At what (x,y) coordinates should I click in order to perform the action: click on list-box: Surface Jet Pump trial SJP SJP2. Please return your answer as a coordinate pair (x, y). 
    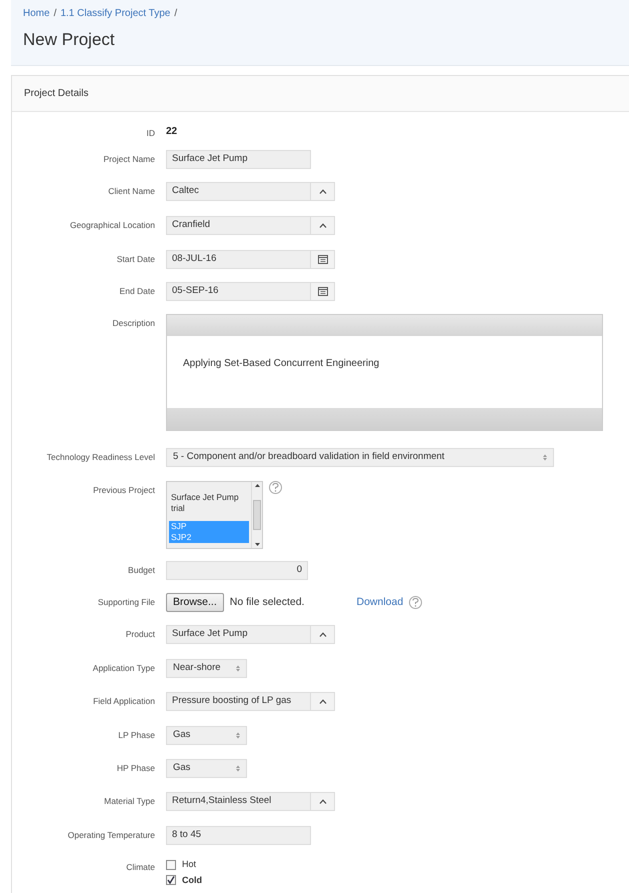
    Looking at the image, I should click on (214, 515).